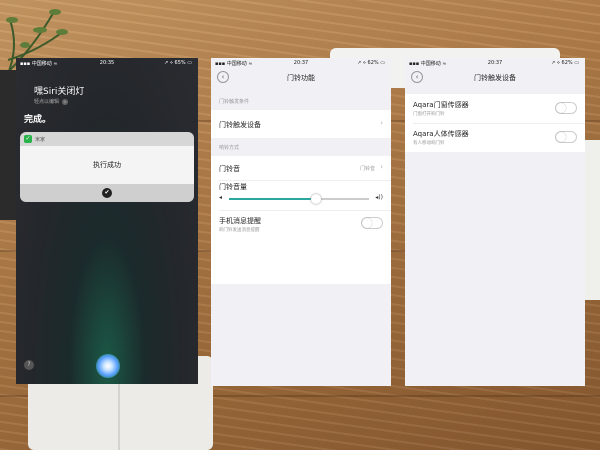 Image resolution: width=600 pixels, height=450 pixels. I want to click on siri-orb-icon, so click(108, 366).